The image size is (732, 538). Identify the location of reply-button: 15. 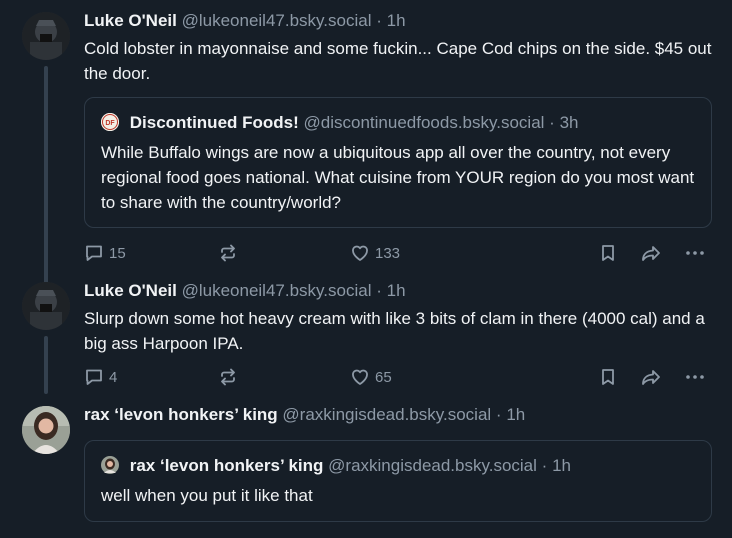
(105, 253).